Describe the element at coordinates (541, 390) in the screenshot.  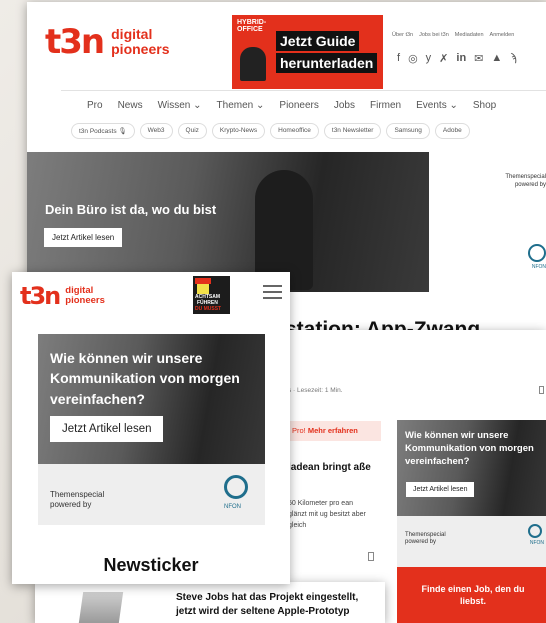
I see `bookmark-icon` at that location.